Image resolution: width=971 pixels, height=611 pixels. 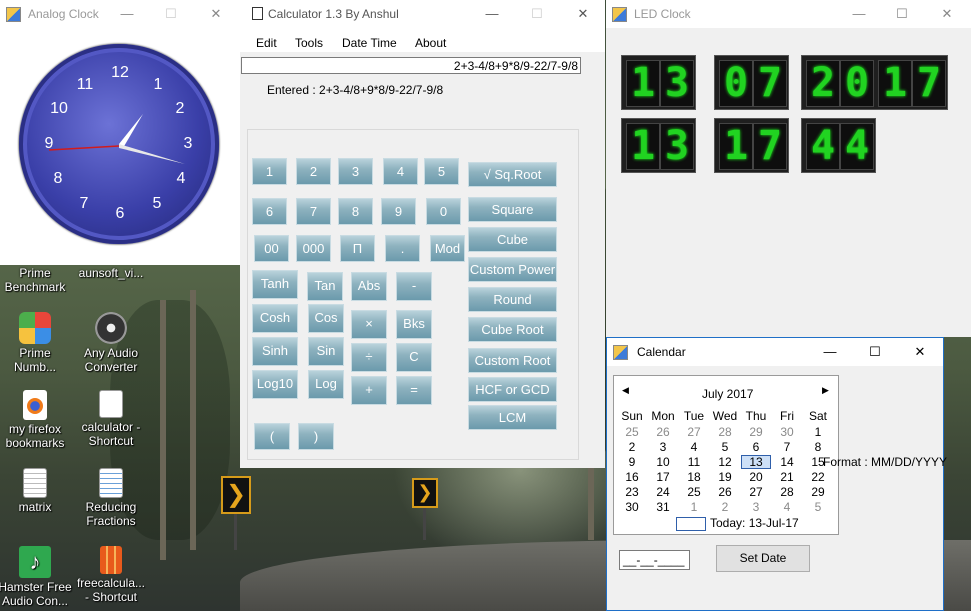 I want to click on desktop-icon-prime-benchmark: Prime Benchmark, so click(x=36, y=280).